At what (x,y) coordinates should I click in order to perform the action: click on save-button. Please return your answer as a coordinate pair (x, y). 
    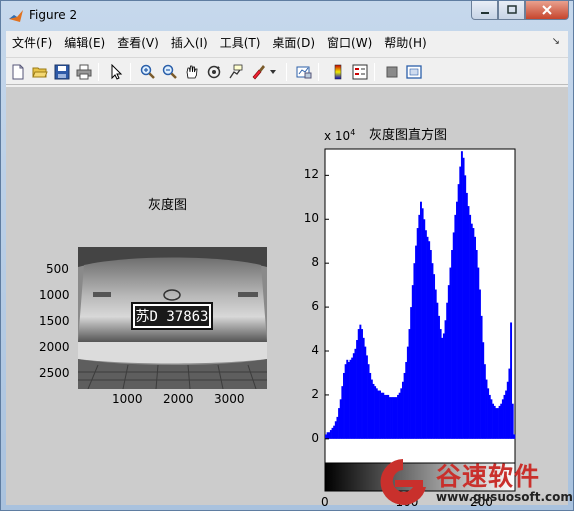
    Looking at the image, I should click on (62, 72).